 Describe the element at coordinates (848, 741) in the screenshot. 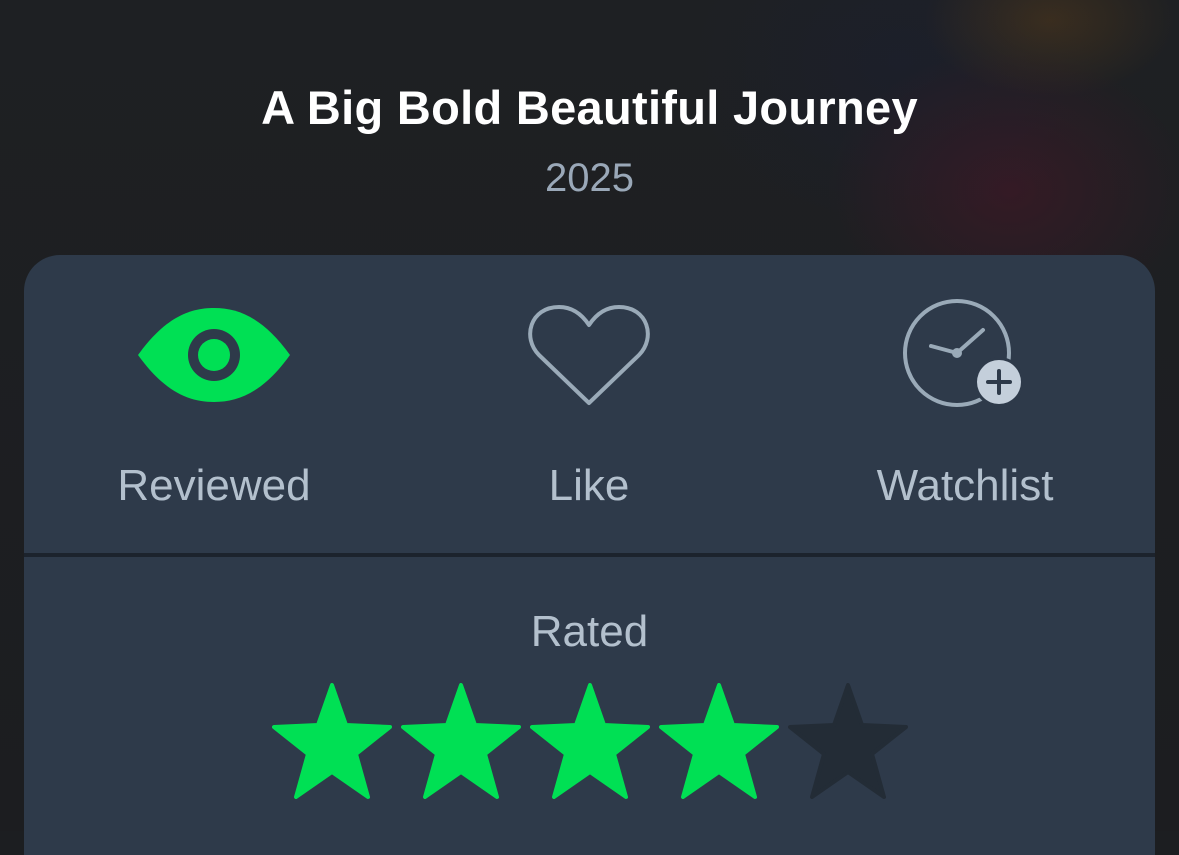

I see `star-empty-icon` at that location.